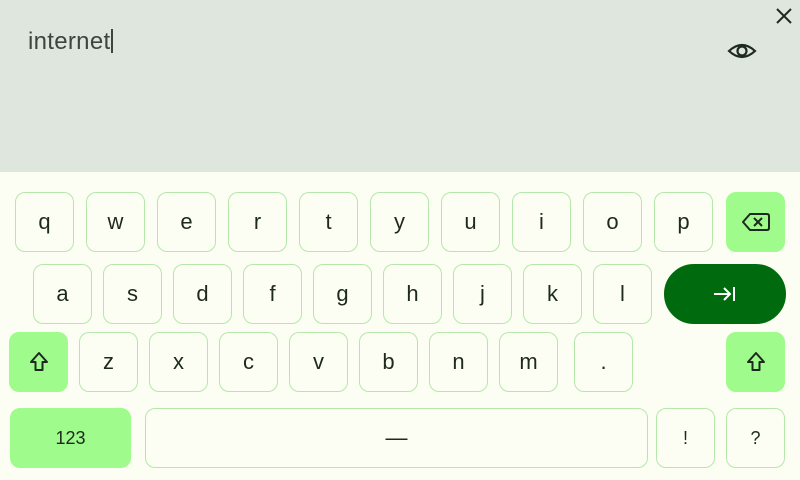  What do you see at coordinates (186, 222) in the screenshot?
I see `key-e: e` at bounding box center [186, 222].